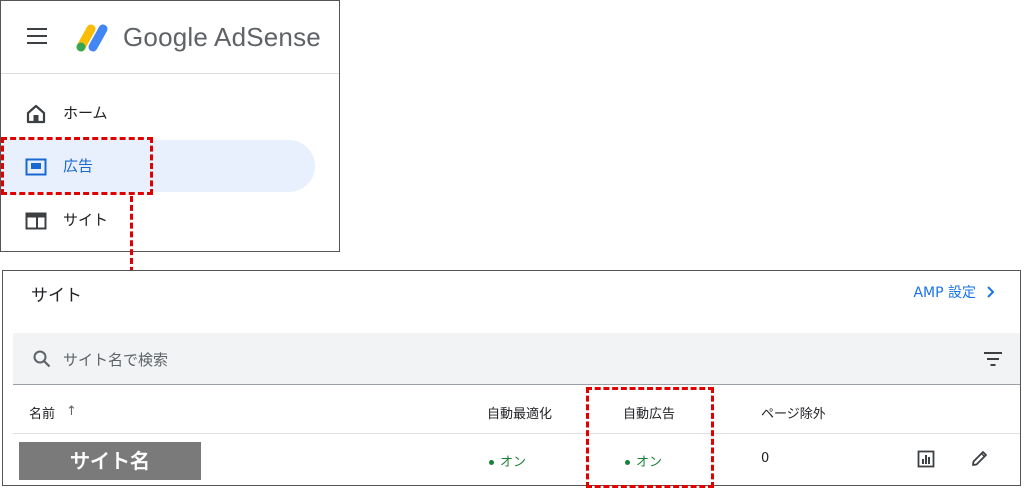 This screenshot has width=1024, height=489. I want to click on auto-optimize-value: オン, so click(513, 462).